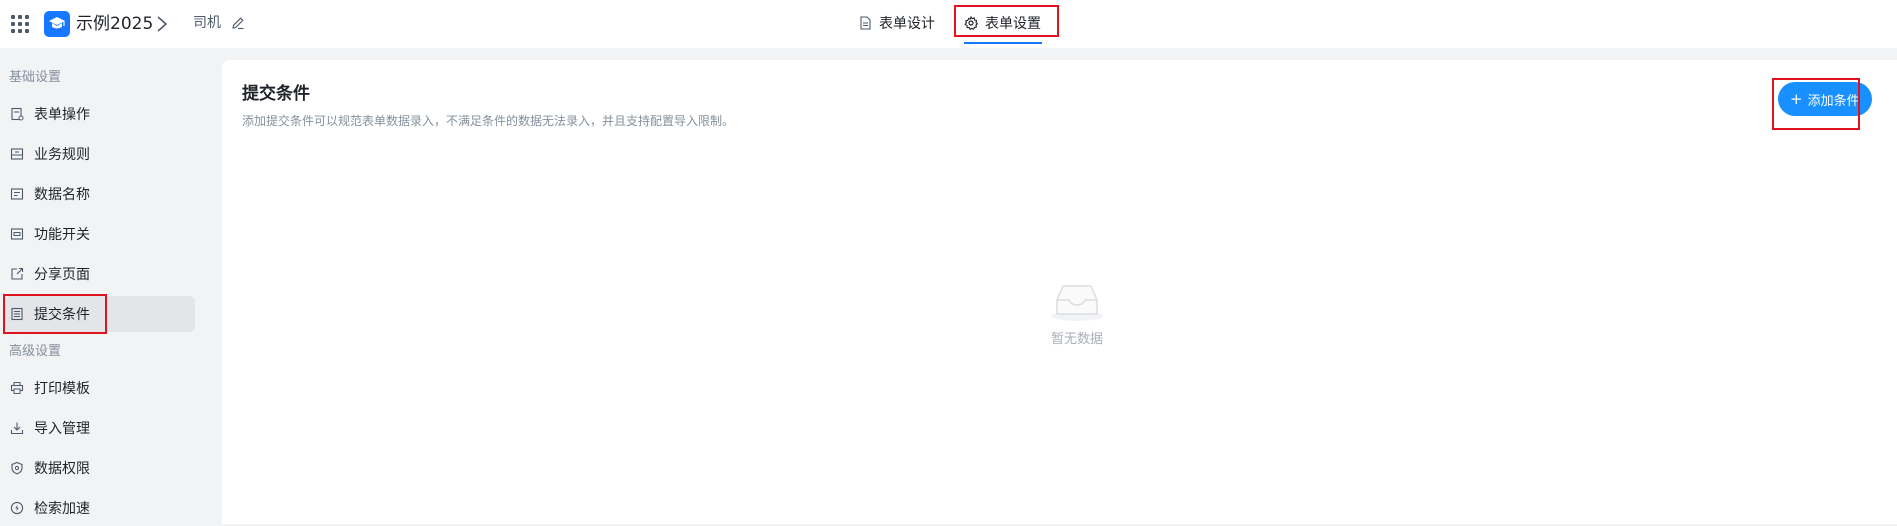 This screenshot has width=1897, height=526. I want to click on sidebar-item-label: 功能开关, so click(62, 235).